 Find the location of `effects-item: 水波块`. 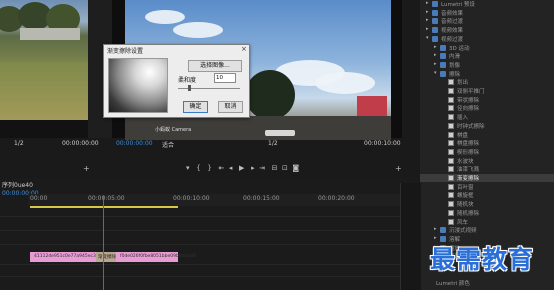

effects-item: 水波块 is located at coordinates (487, 161).